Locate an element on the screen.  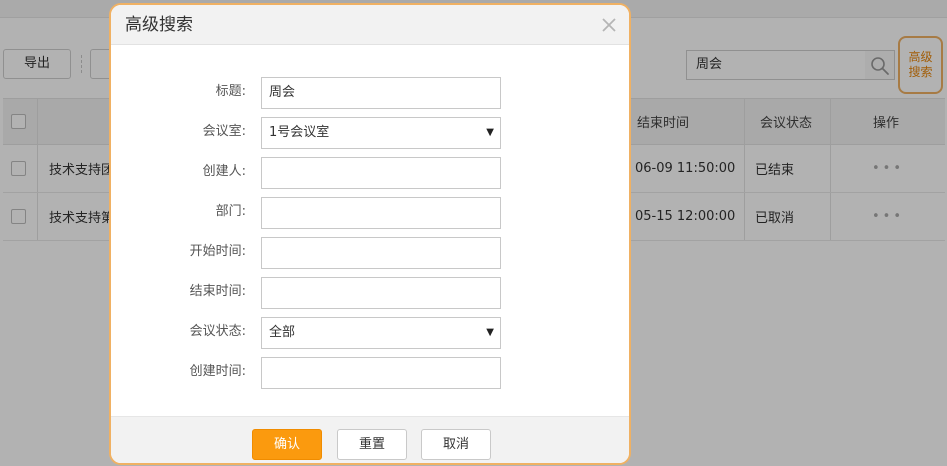
status-select: 全部 ▼ is located at coordinates (381, 333).